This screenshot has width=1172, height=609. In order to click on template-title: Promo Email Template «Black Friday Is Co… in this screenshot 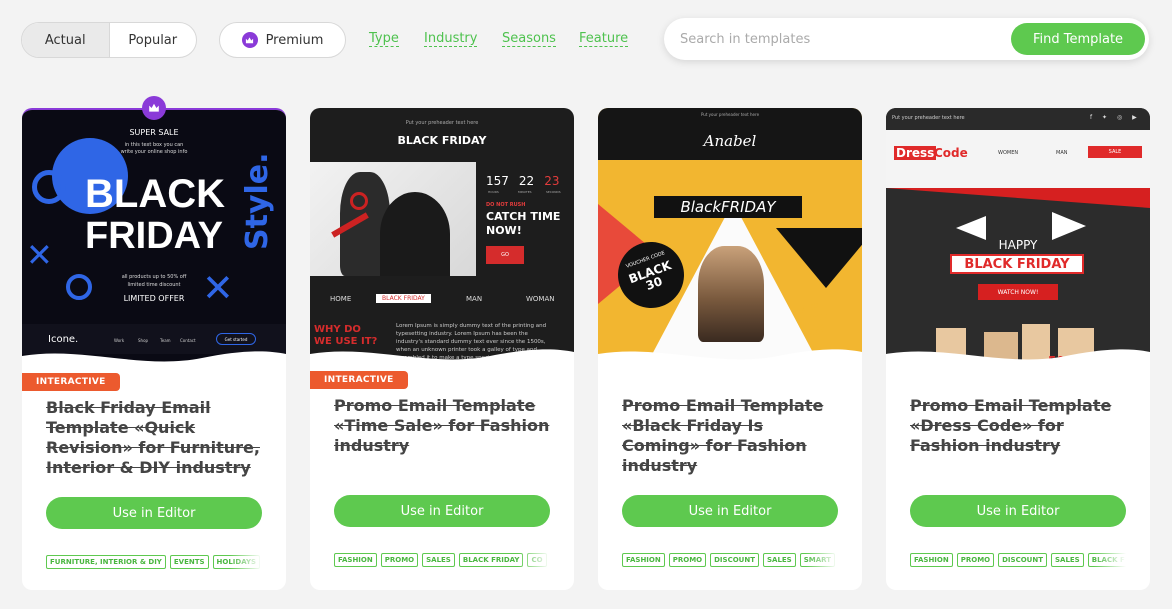, I will do `click(731, 436)`.